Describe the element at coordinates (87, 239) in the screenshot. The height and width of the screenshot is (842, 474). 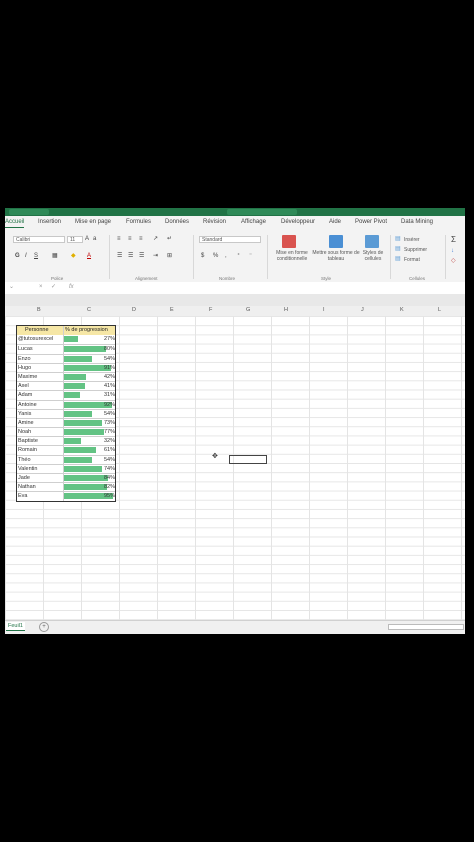
I see `grow-font-icon: A` at that location.